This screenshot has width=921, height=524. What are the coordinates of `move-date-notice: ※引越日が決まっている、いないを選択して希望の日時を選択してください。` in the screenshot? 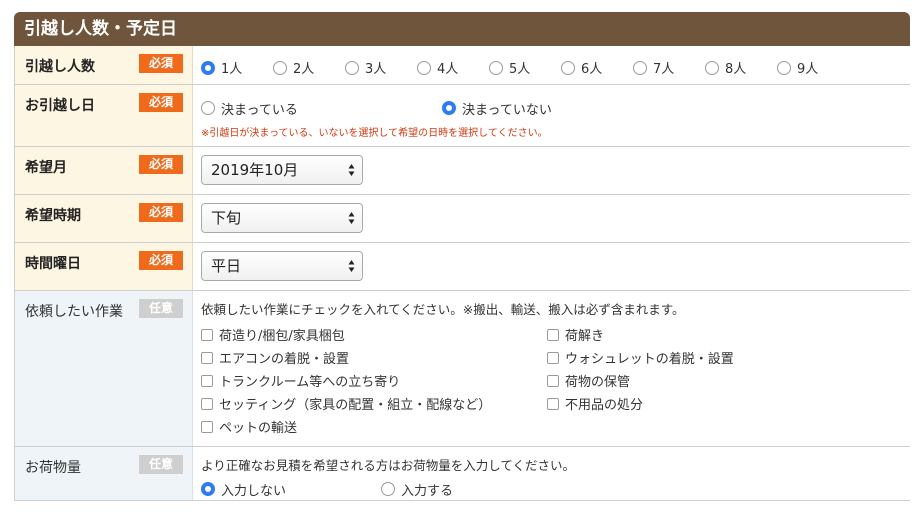 It's located at (374, 133).